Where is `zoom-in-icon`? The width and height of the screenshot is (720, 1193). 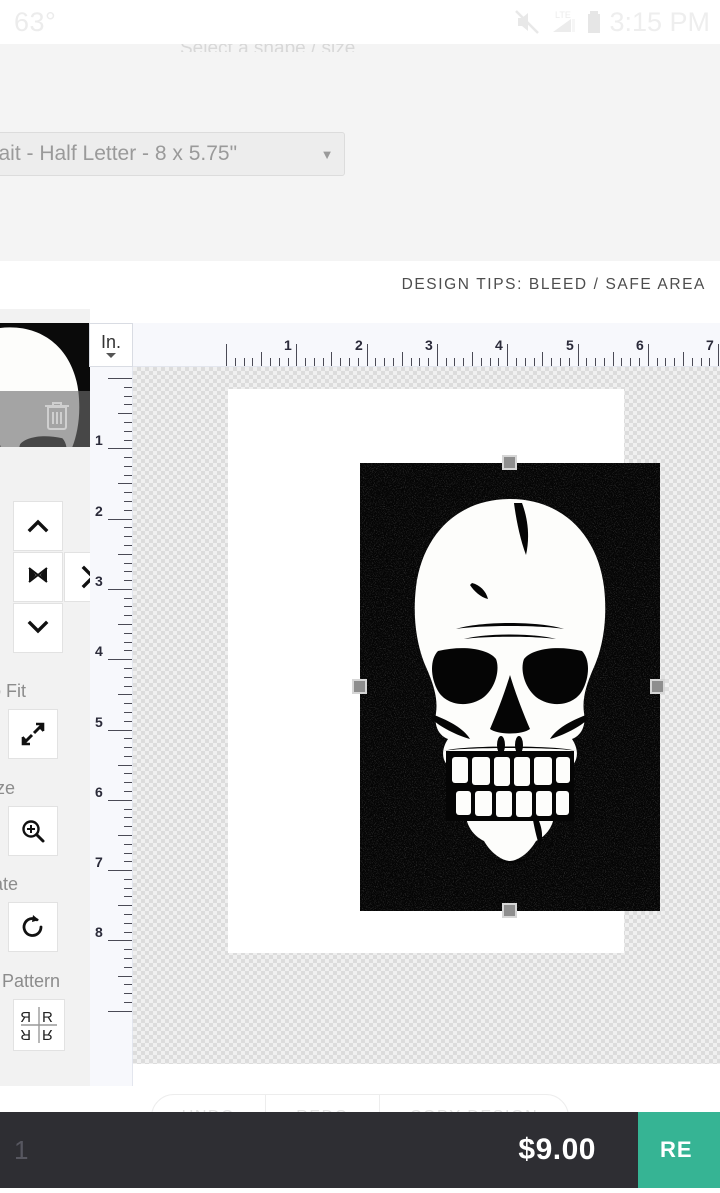 zoom-in-icon is located at coordinates (33, 831).